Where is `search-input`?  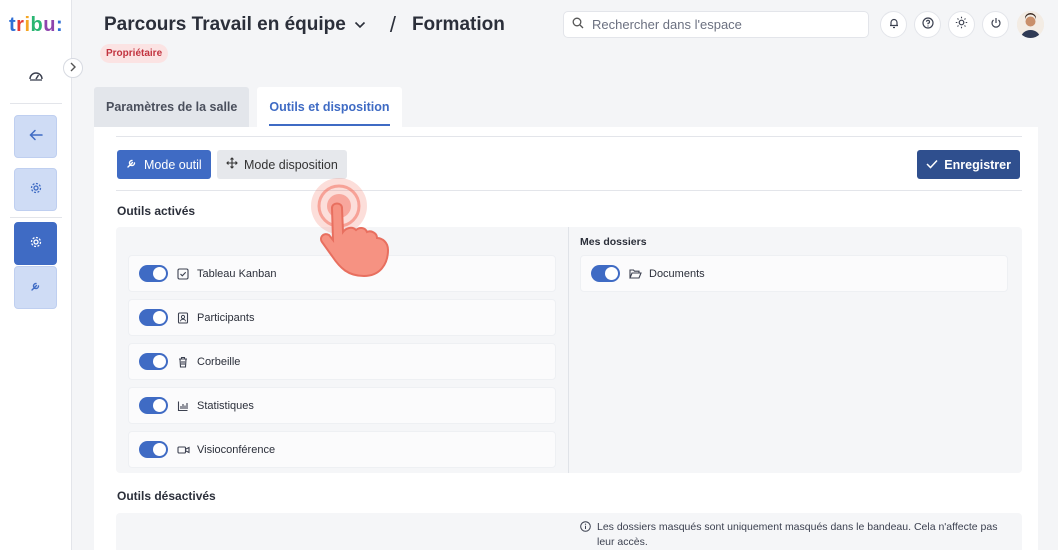 search-input is located at coordinates (722, 24).